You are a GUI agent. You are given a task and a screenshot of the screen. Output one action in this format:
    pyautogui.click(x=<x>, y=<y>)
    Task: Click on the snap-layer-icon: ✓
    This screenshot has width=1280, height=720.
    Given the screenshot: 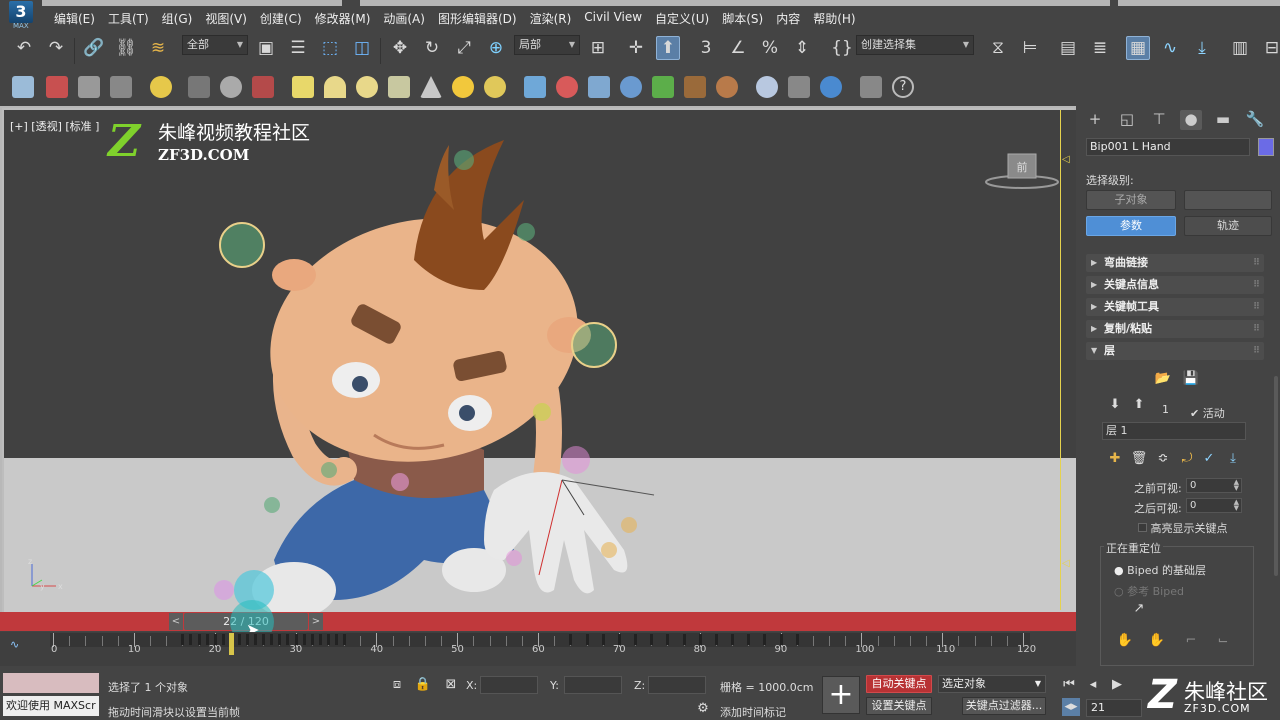 What is the action you would take?
    pyautogui.click(x=1209, y=459)
    